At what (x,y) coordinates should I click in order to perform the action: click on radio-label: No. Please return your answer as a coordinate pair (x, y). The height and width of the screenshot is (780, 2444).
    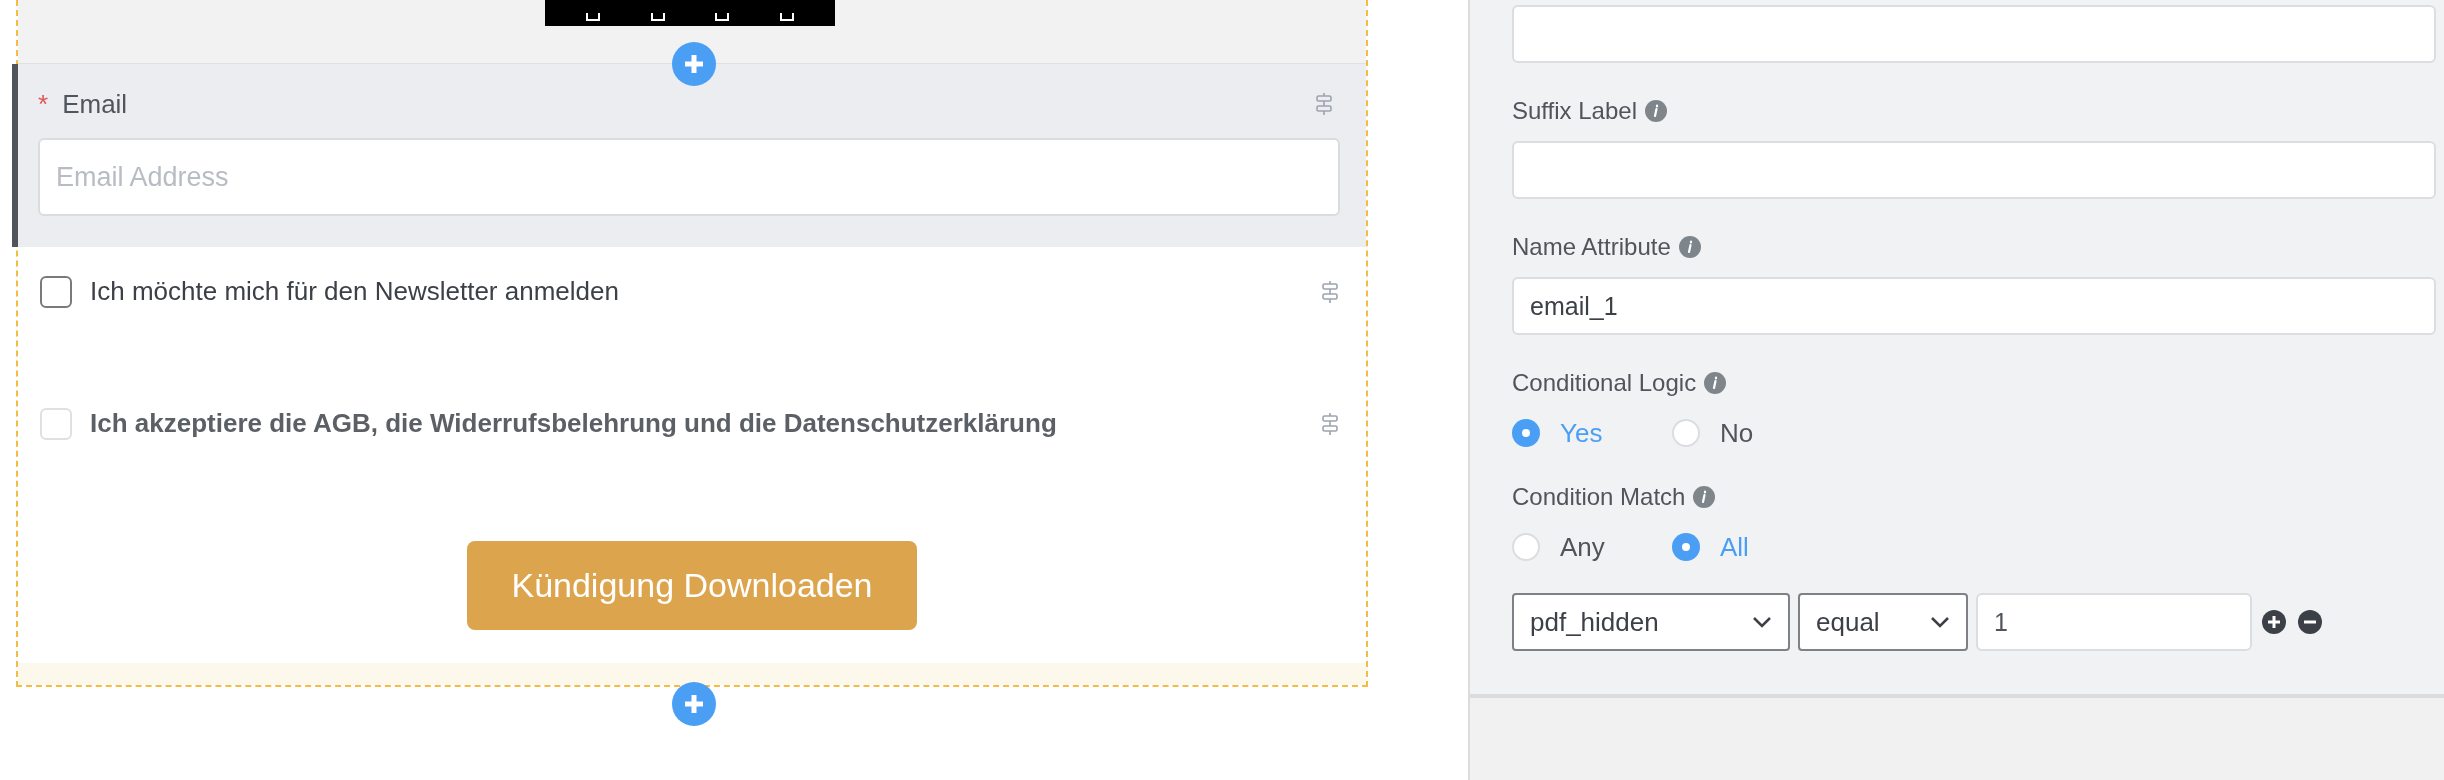
    Looking at the image, I should click on (1737, 433).